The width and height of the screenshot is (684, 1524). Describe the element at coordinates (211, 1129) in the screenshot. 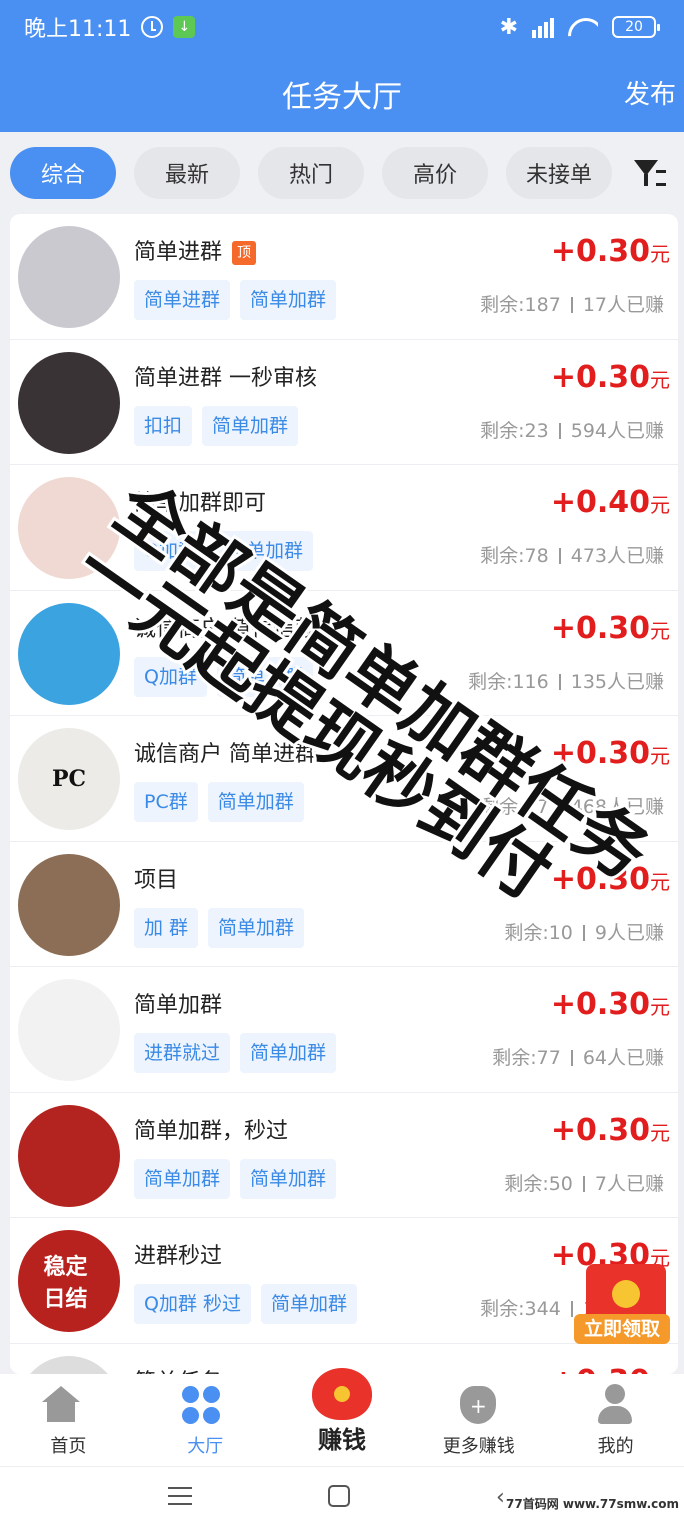

I see `task-title: 简单加群，秒过` at that location.